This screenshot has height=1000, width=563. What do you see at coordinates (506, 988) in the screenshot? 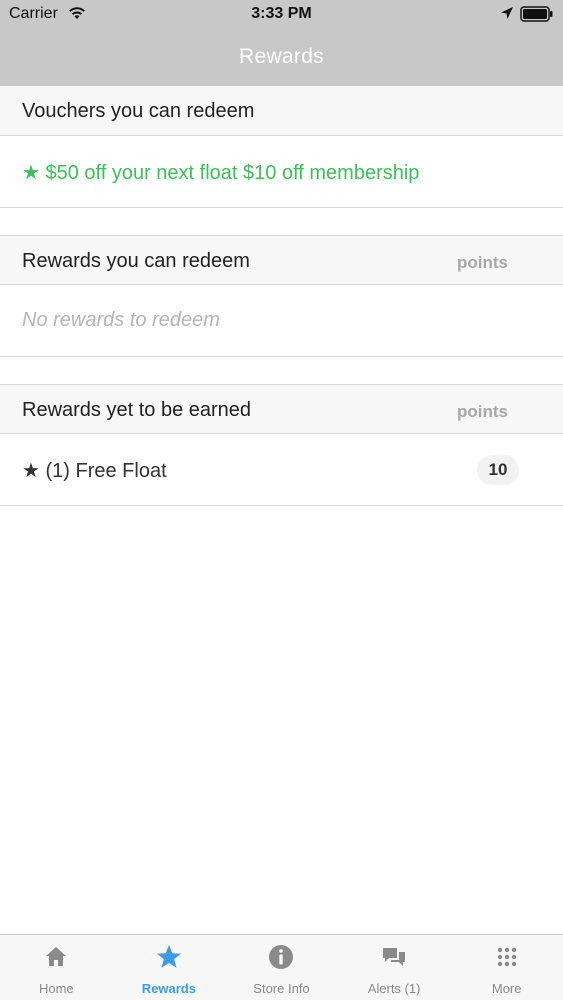
I see `tab-more-label: More` at bounding box center [506, 988].